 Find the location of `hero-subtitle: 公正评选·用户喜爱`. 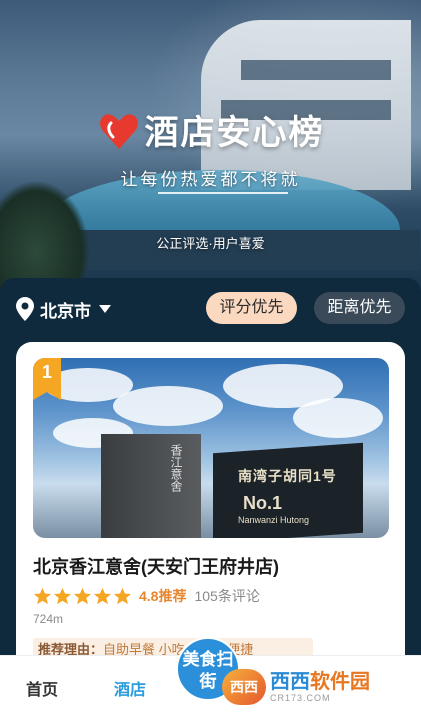

hero-subtitle: 公正评选·用户喜爱 is located at coordinates (210, 243).